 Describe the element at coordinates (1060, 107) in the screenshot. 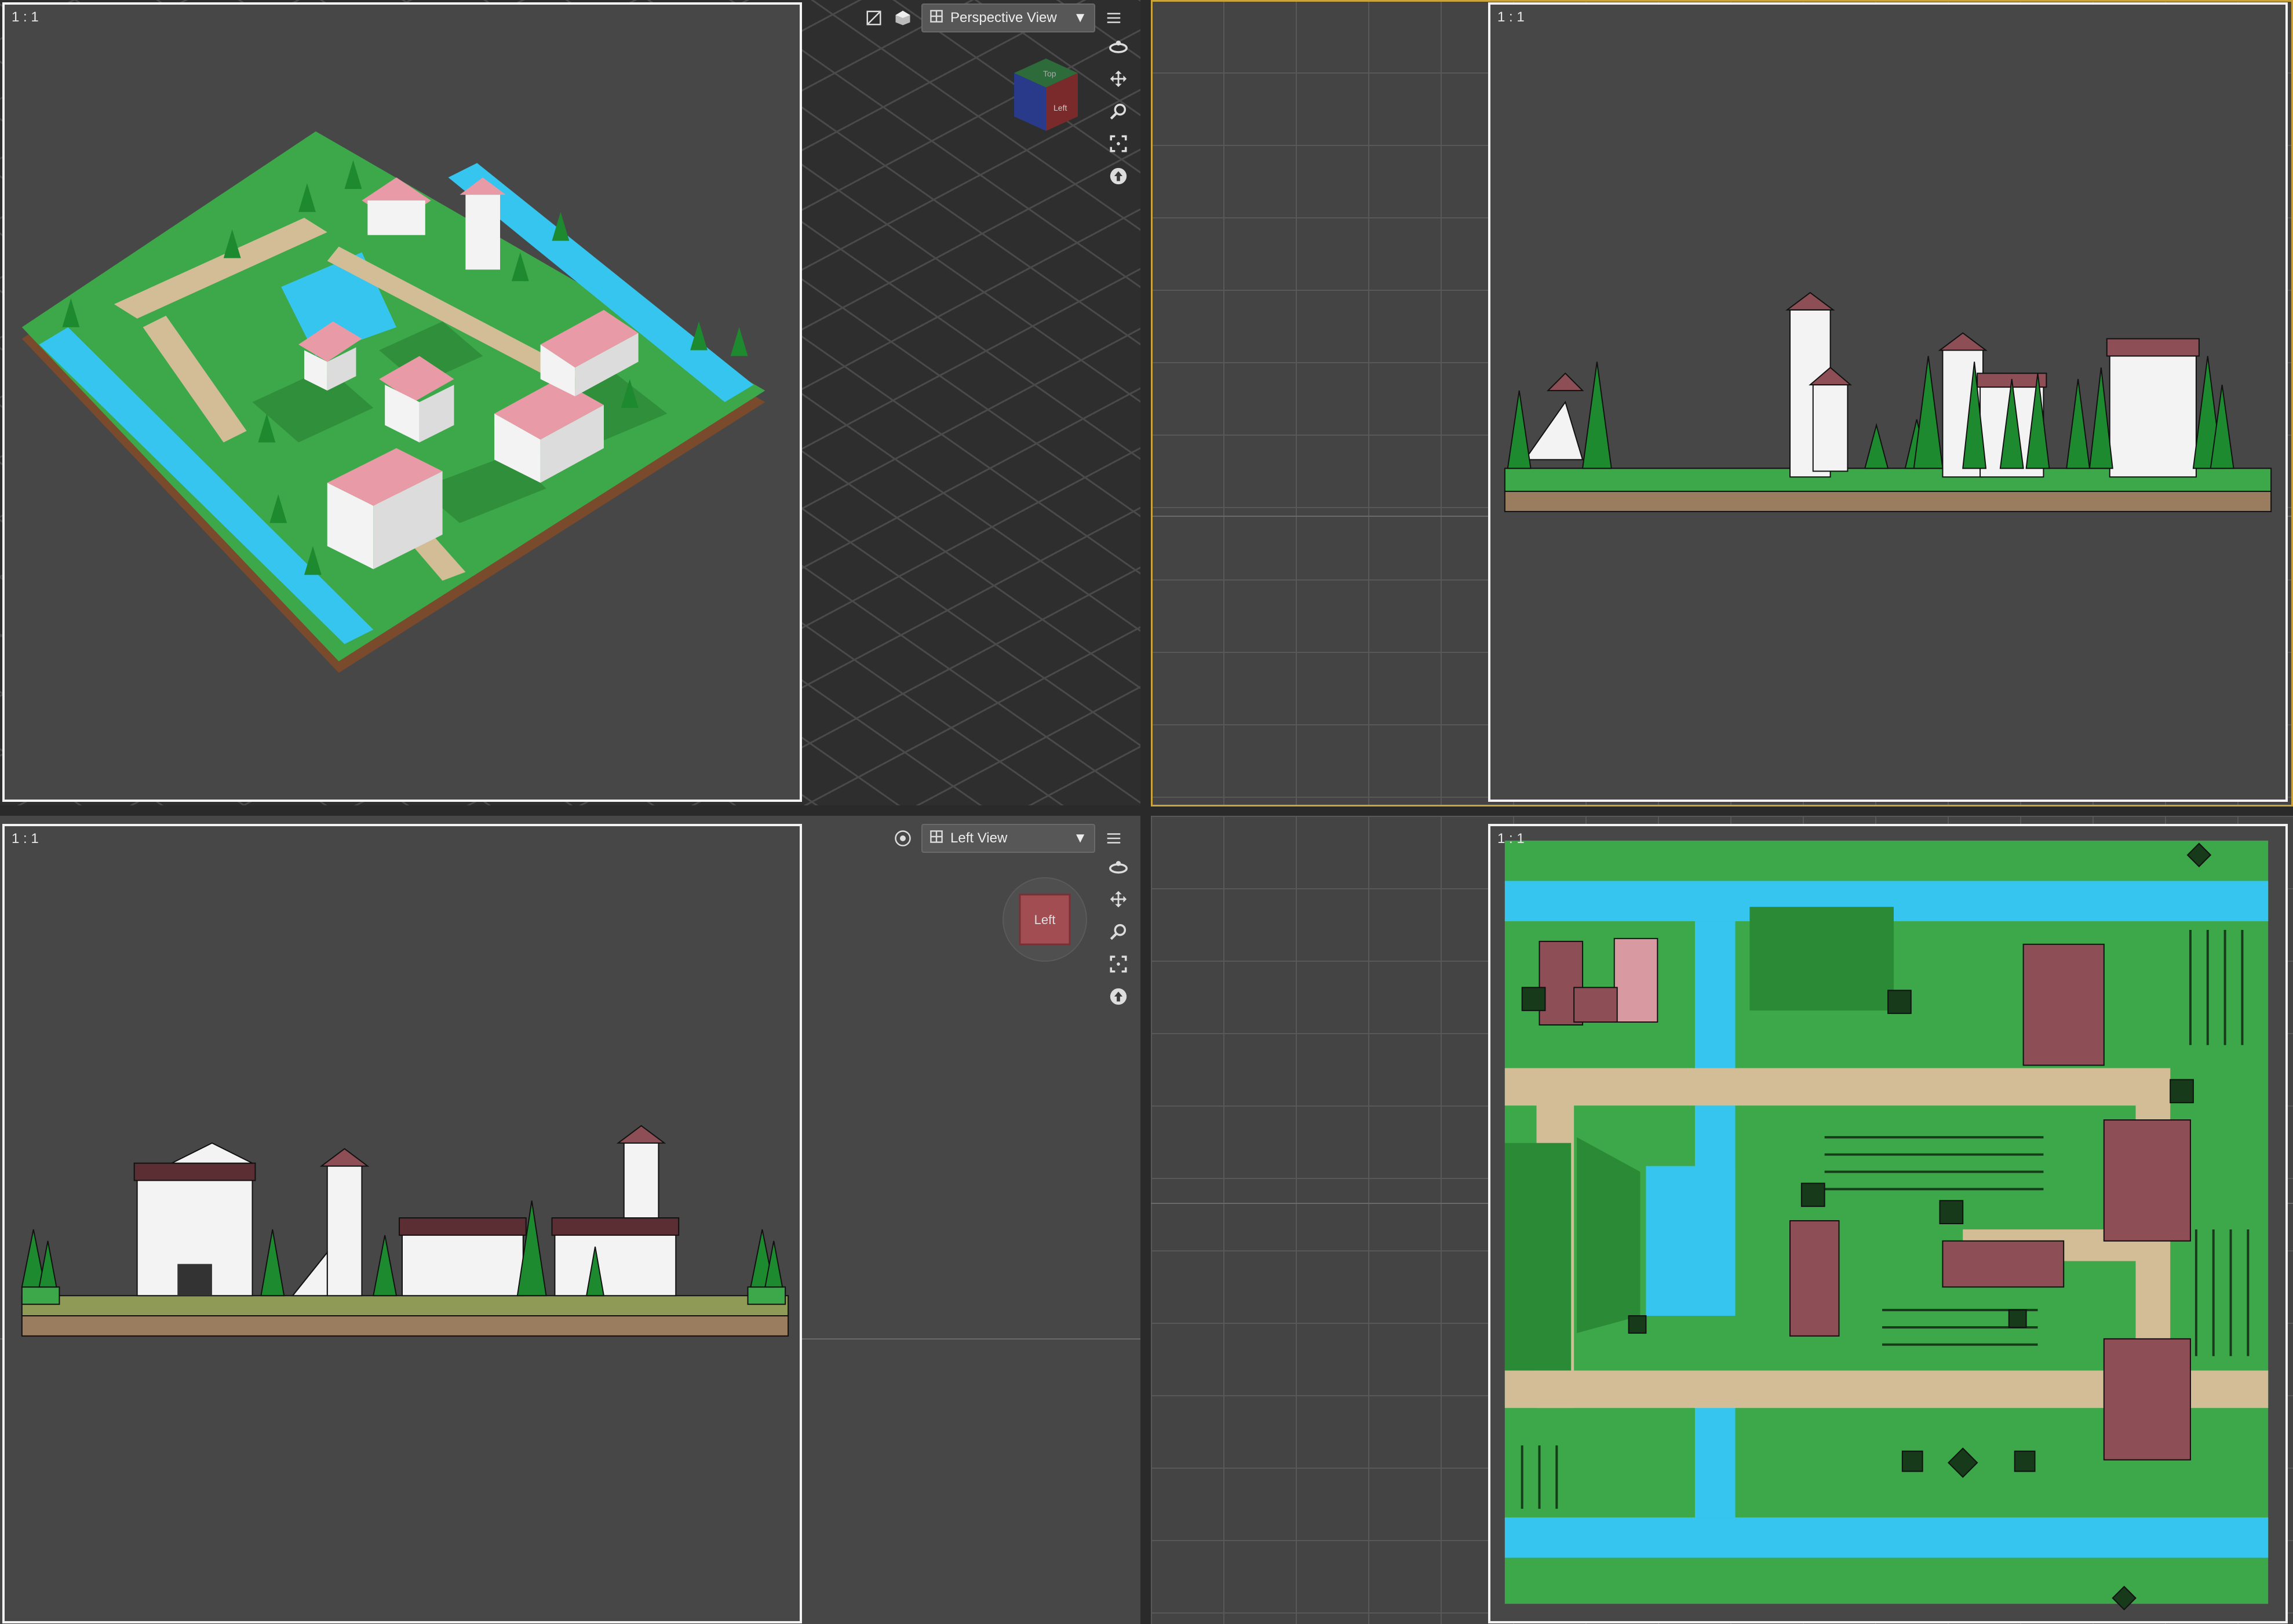

I see `cube-face-left: Left` at that location.